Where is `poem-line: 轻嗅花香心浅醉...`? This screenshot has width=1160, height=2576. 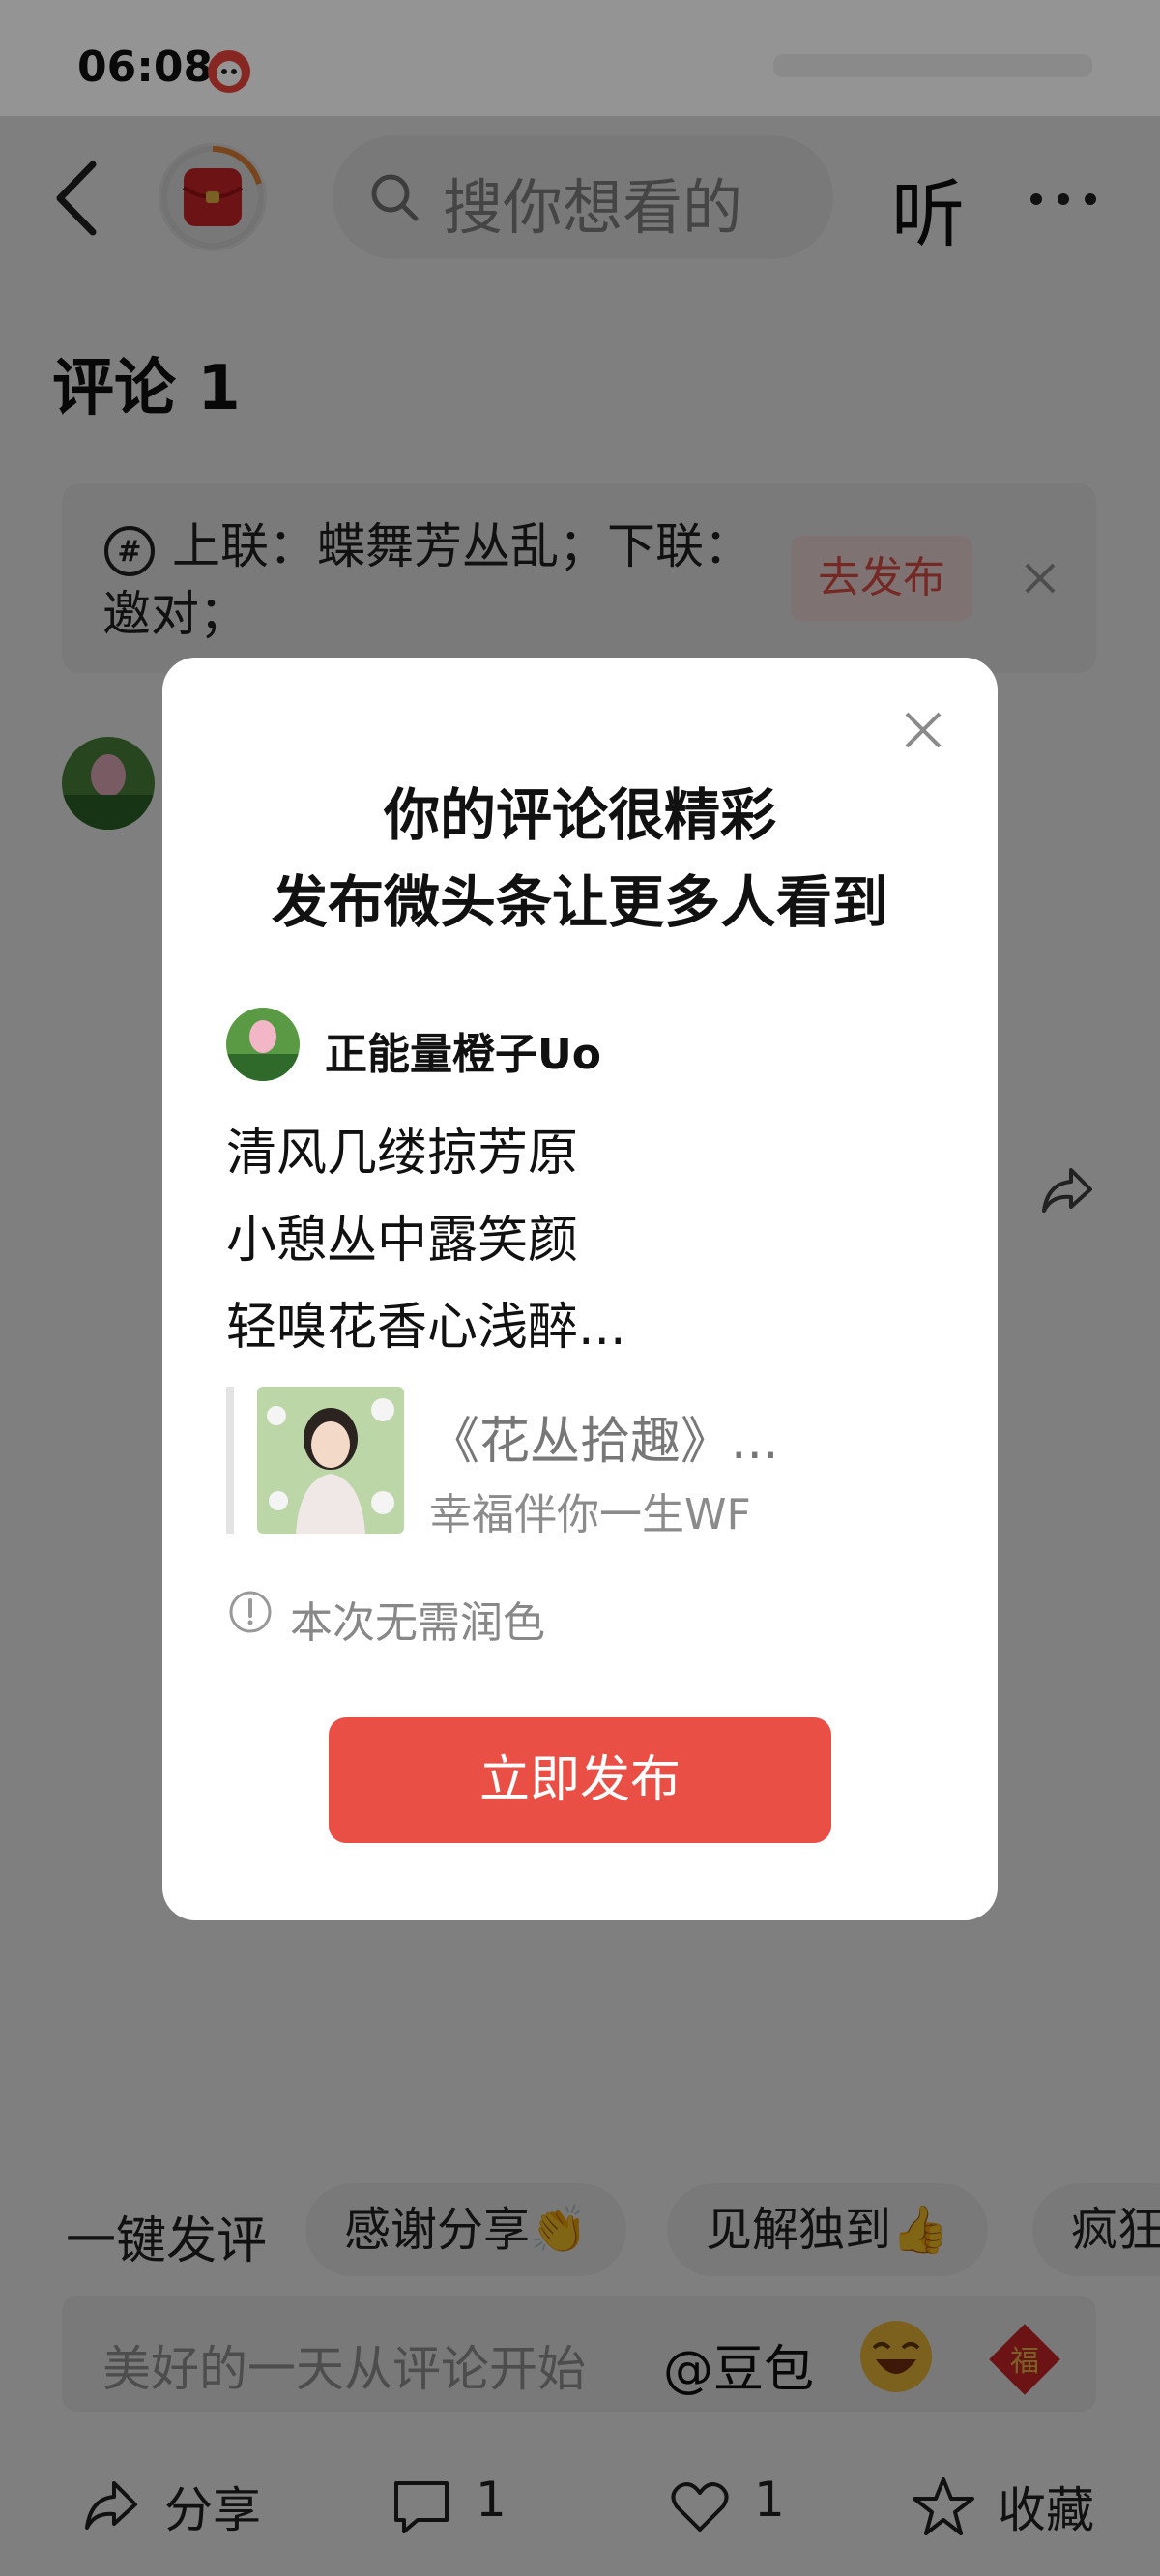
poem-line: 轻嗅花香心浅醉... is located at coordinates (426, 1328).